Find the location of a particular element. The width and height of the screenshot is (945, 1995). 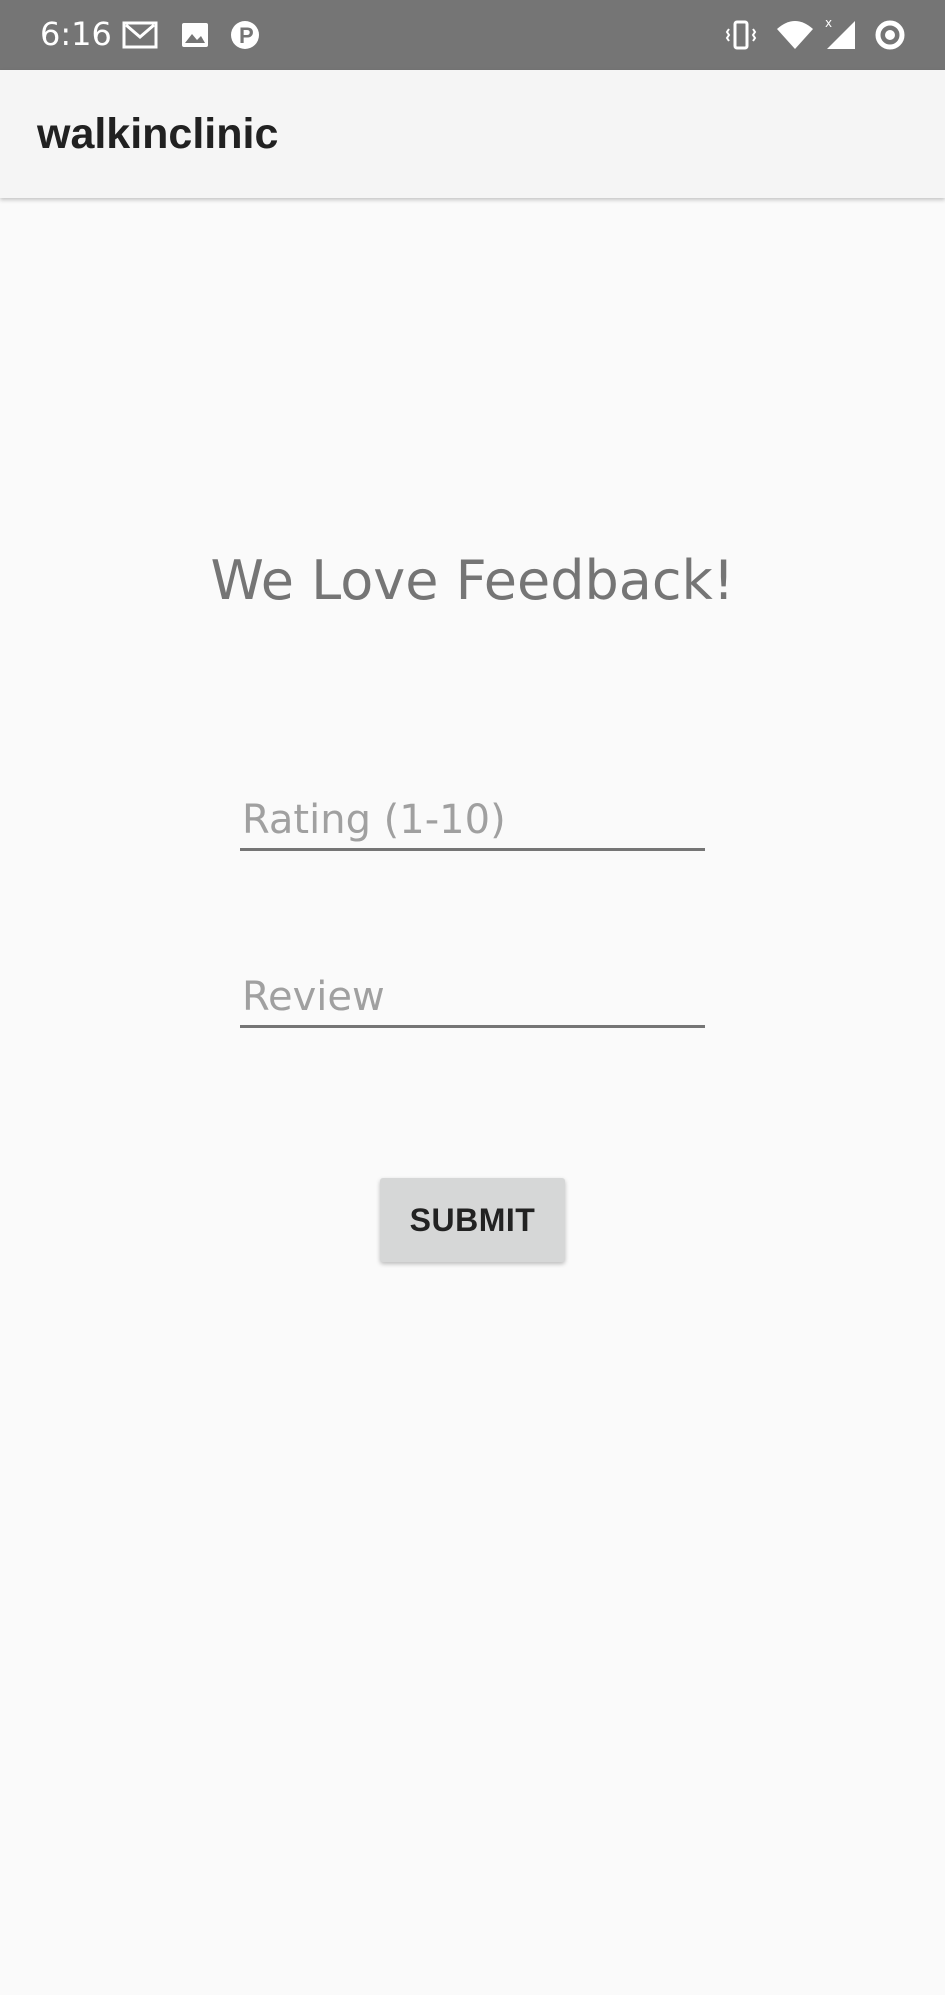

rating-input is located at coordinates (472, 821).